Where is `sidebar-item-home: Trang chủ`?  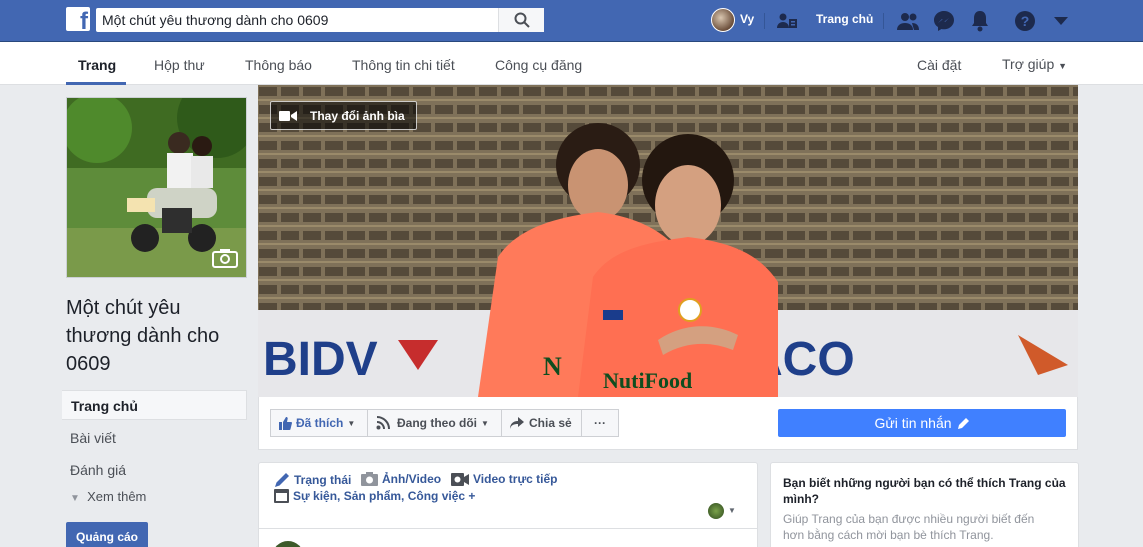
sidebar-item-home: Trang chủ is located at coordinates (154, 405).